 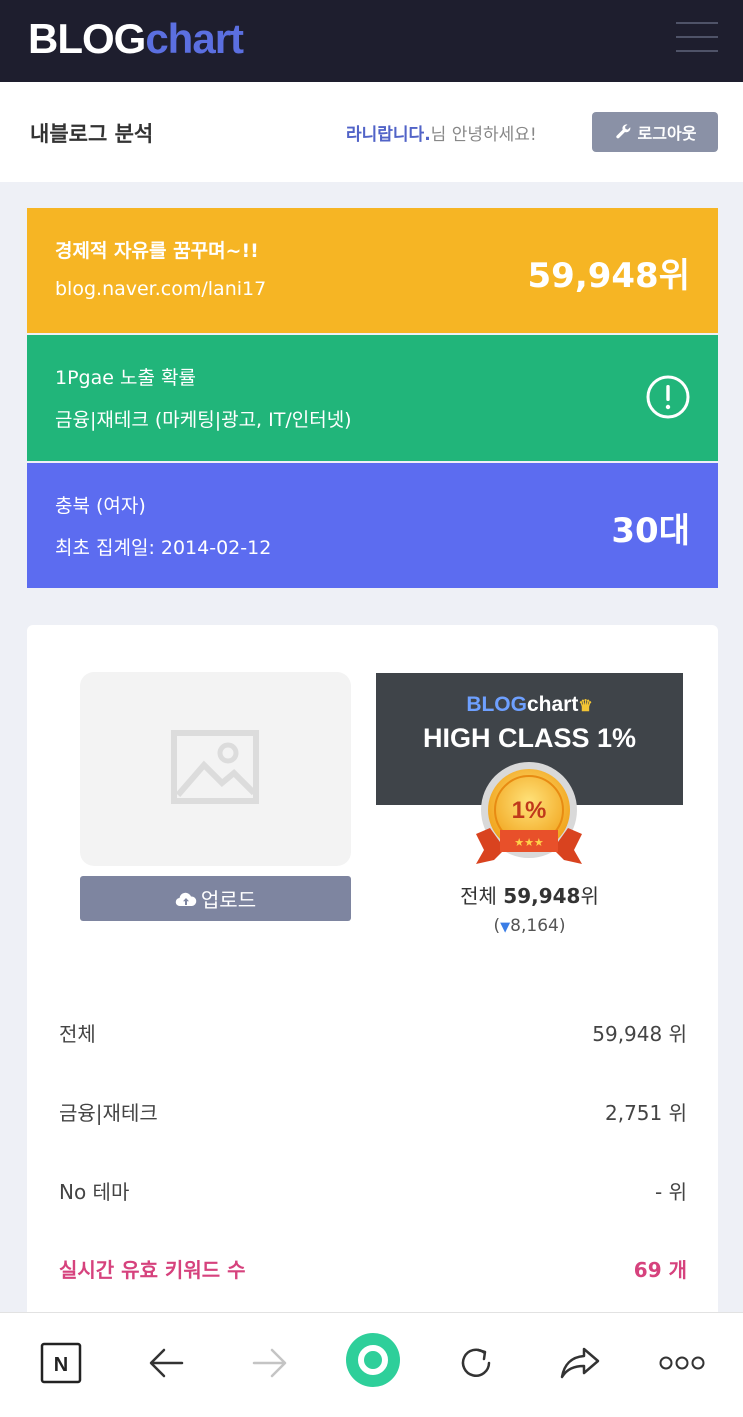 I want to click on stat-value: 2,751 위, so click(x=645, y=1113).